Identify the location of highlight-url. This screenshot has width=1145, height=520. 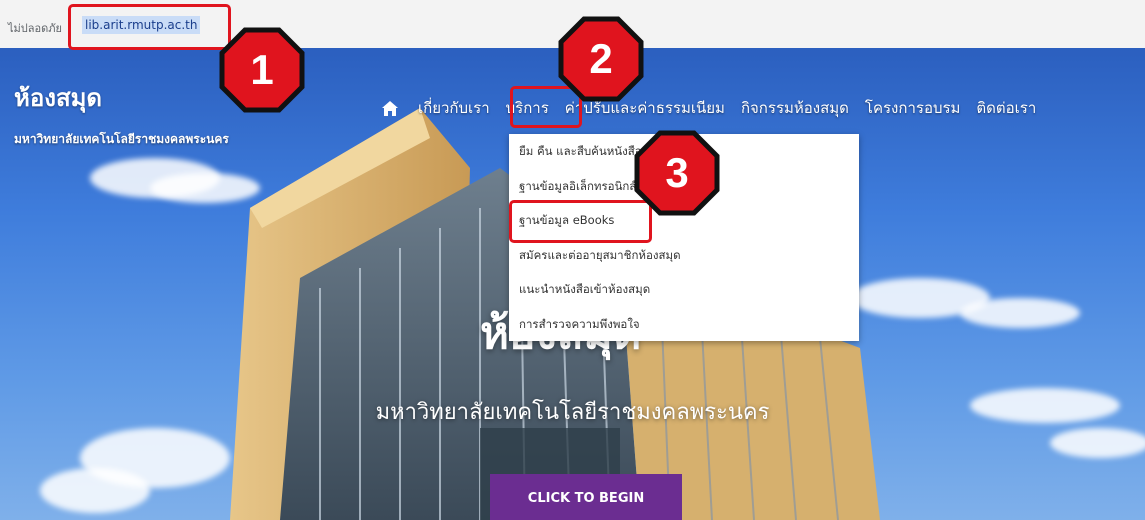
(149, 27).